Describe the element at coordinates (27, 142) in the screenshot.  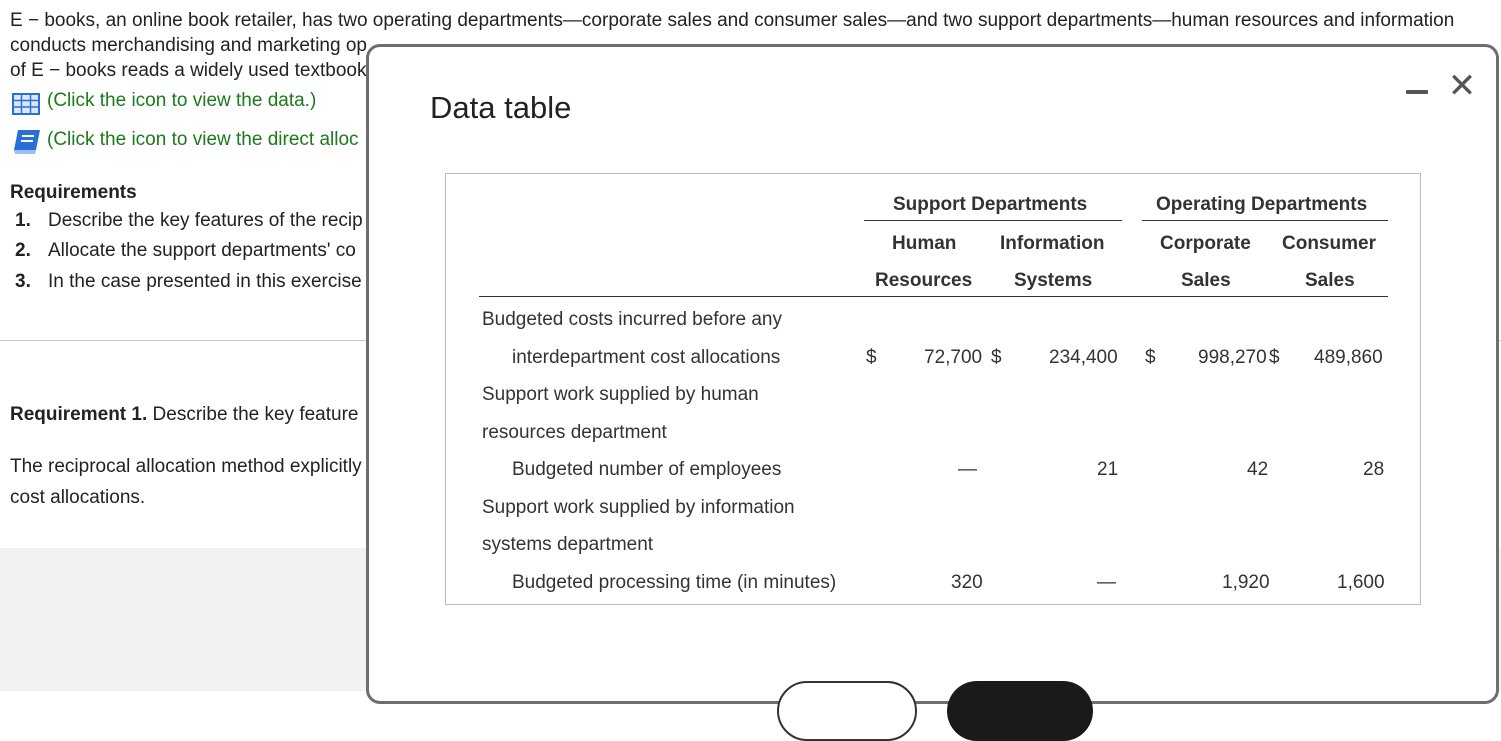
I see `book-icon` at that location.